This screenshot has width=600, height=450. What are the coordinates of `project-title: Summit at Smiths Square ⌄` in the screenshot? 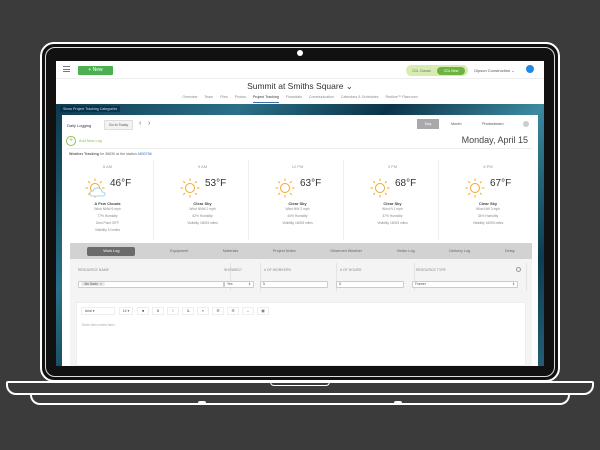 It's located at (300, 86).